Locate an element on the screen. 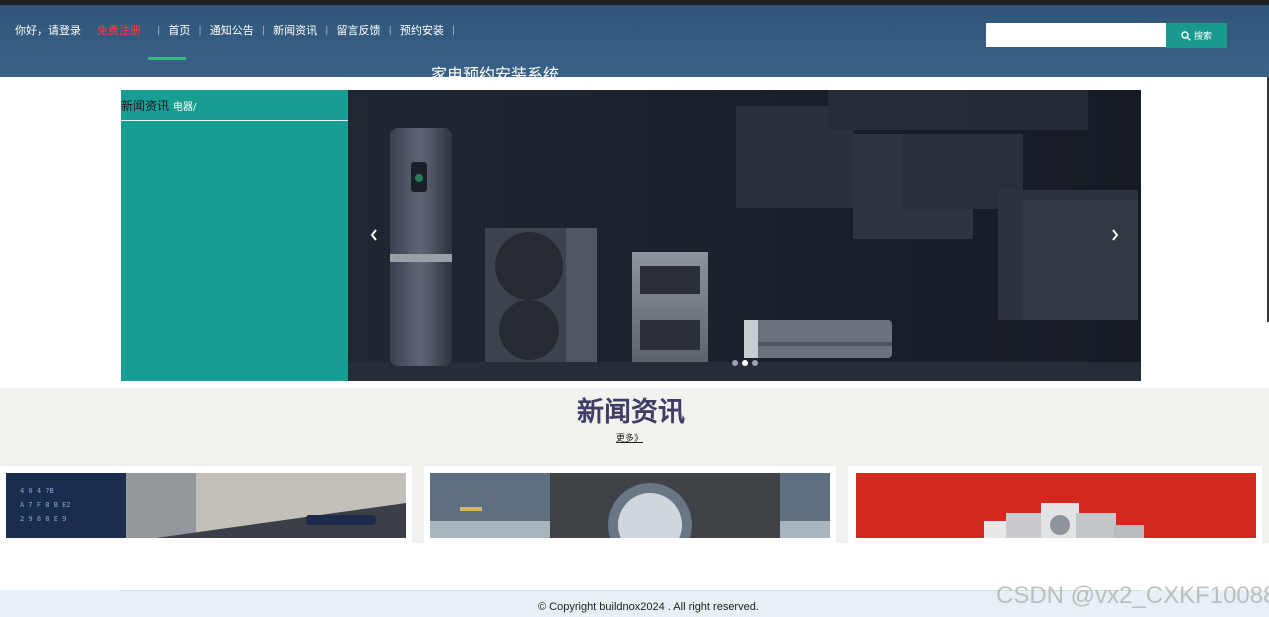 This screenshot has width=1269, height=617. nav-news: 新闻资讯 is located at coordinates (295, 30).